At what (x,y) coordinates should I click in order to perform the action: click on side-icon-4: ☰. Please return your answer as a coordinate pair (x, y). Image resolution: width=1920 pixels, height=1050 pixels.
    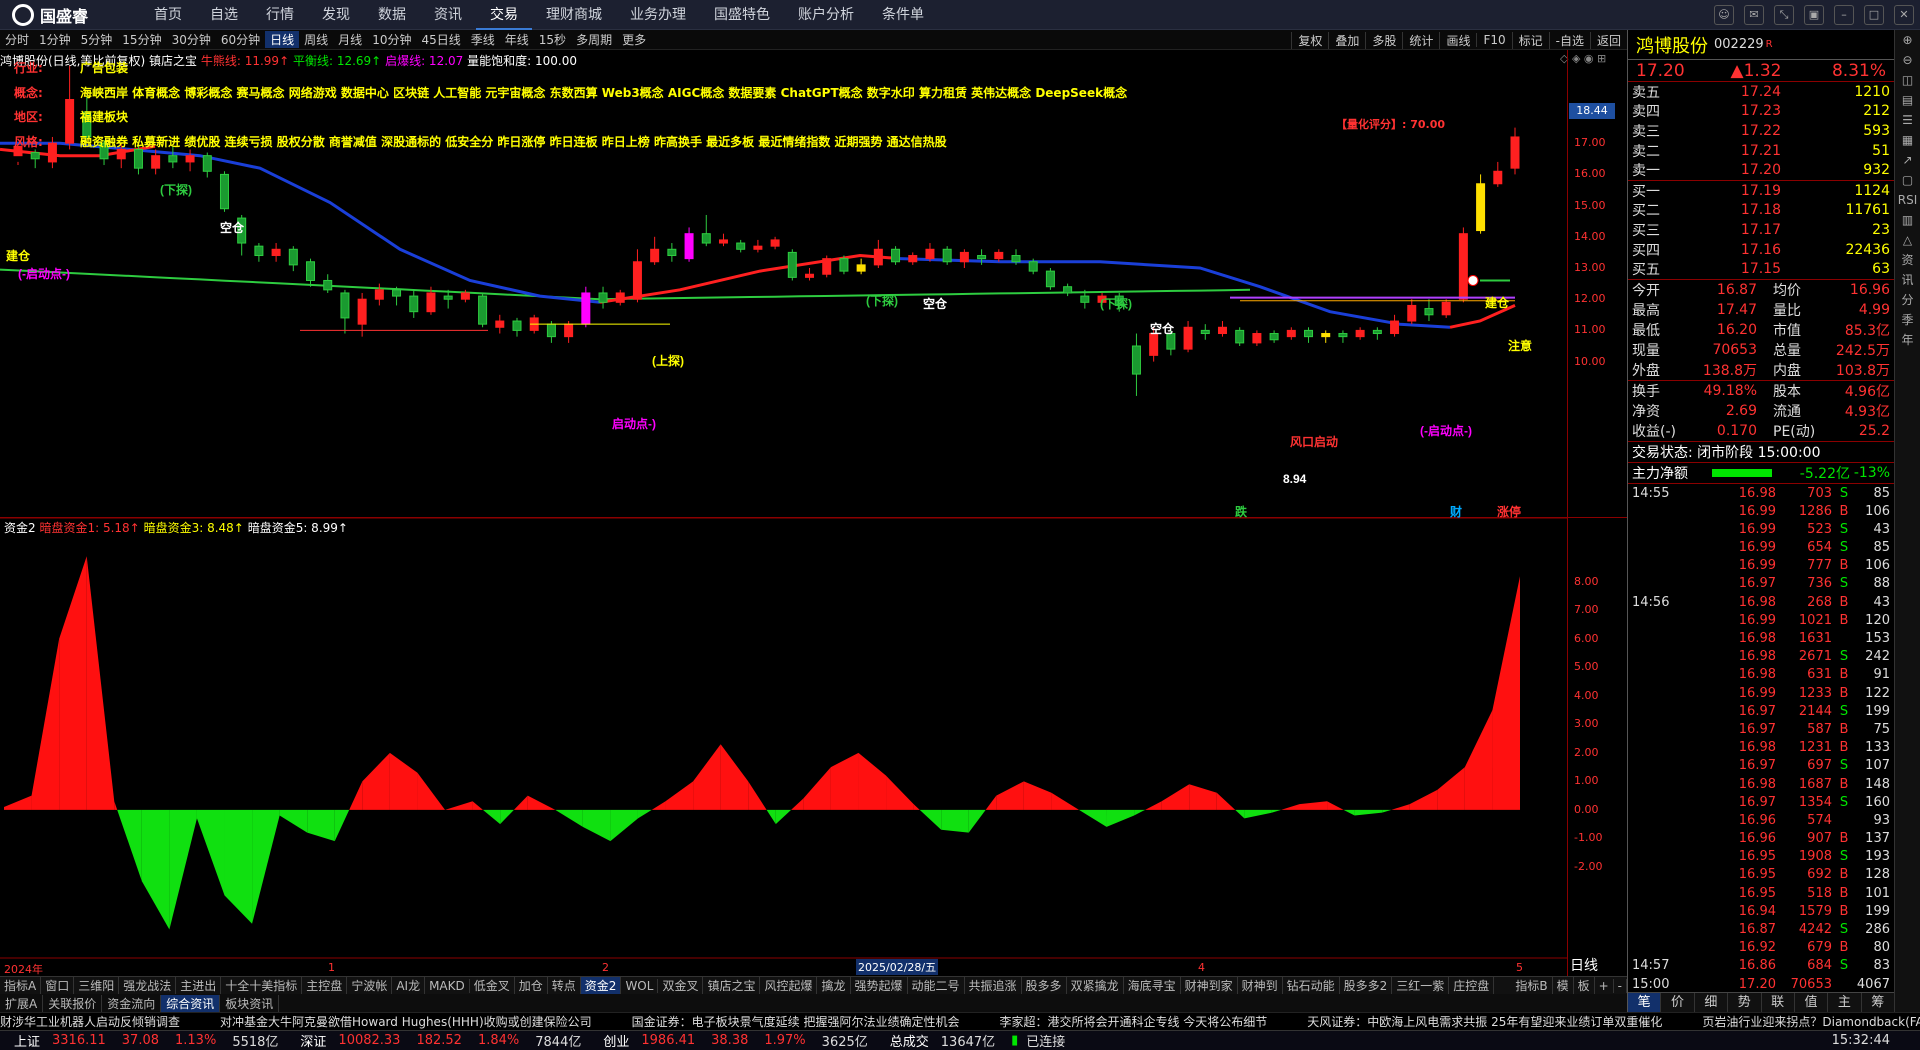
    Looking at the image, I should click on (1907, 120).